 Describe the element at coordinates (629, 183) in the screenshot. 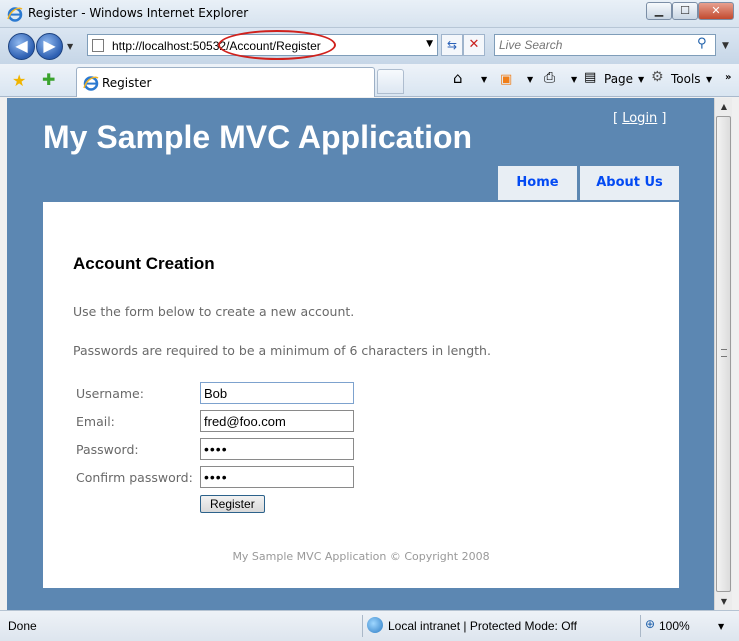

I see `menu-about-us: About Us` at that location.